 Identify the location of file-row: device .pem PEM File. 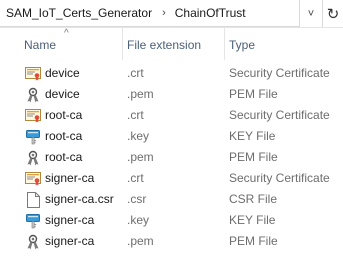
(171, 94).